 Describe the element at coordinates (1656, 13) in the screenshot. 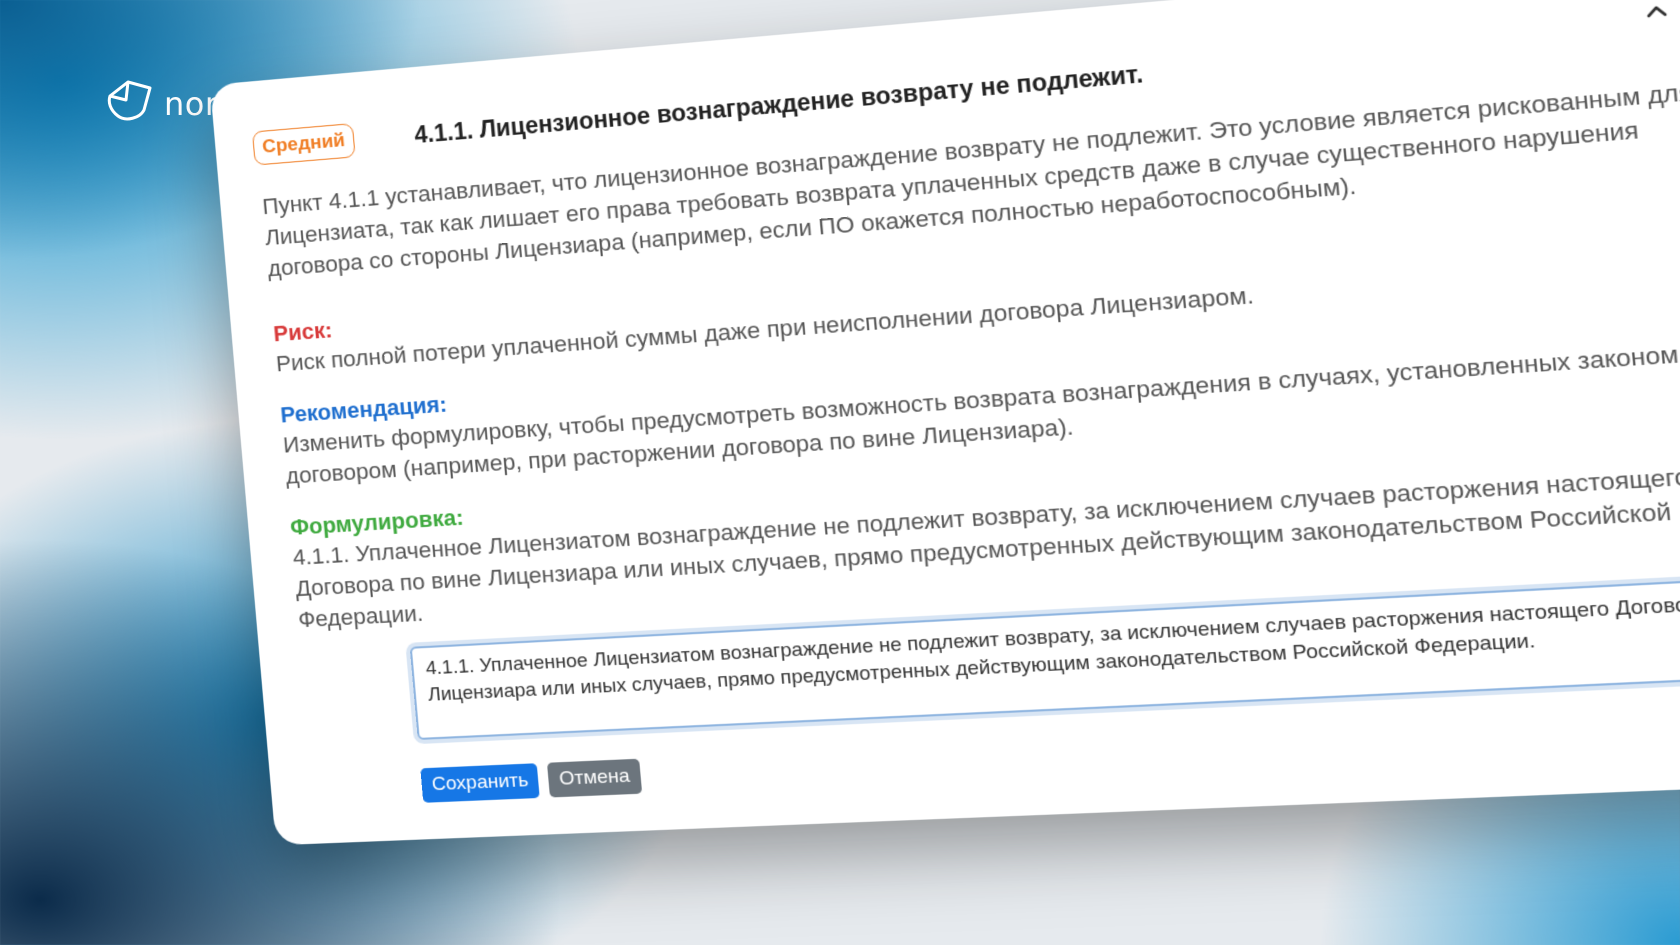

I see `chevron-up-icon` at that location.